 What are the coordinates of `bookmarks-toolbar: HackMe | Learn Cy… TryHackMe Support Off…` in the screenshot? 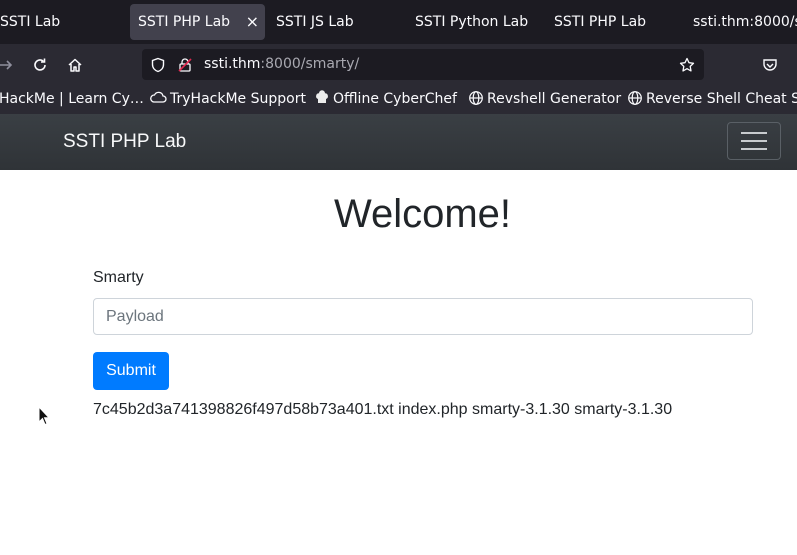 It's located at (398, 99).